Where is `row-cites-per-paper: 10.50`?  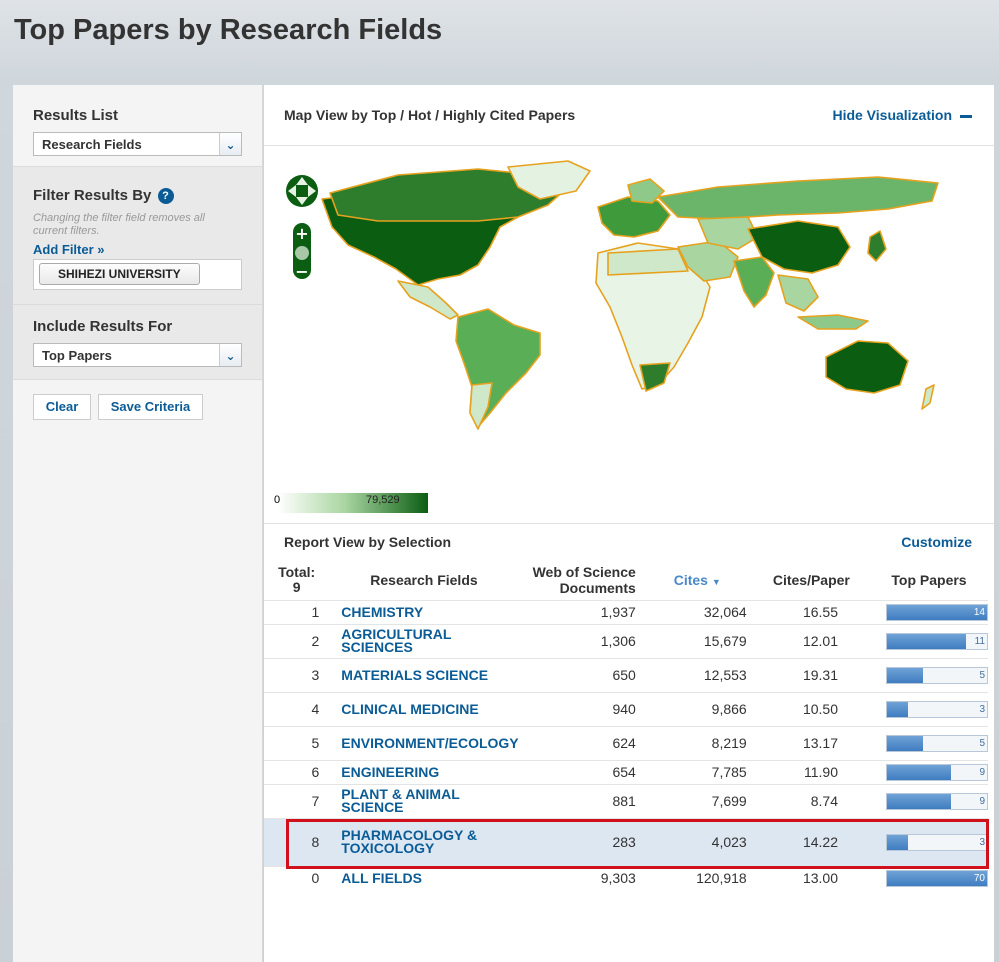 row-cites-per-paper: 10.50 is located at coordinates (811, 708).